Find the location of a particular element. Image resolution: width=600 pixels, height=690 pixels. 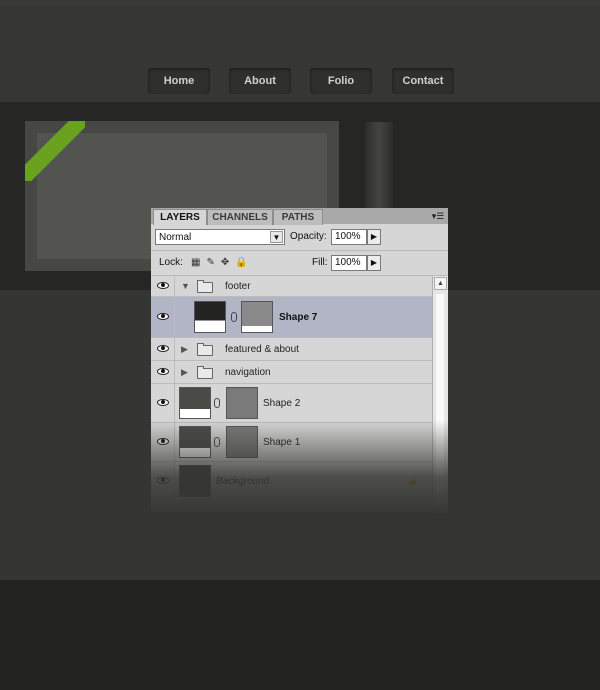

lock-transparency-icon: ▦ is located at coordinates (198, 262).